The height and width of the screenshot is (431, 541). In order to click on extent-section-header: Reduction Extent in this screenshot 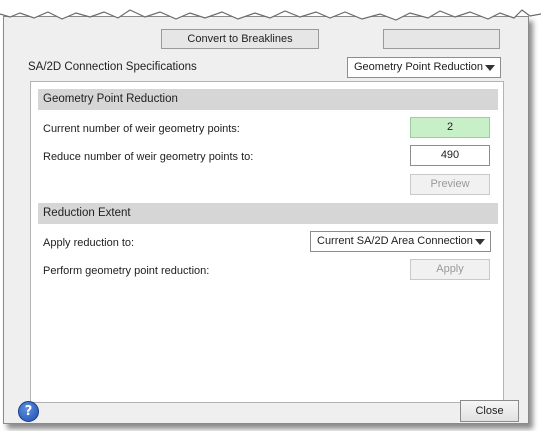, I will do `click(268, 213)`.